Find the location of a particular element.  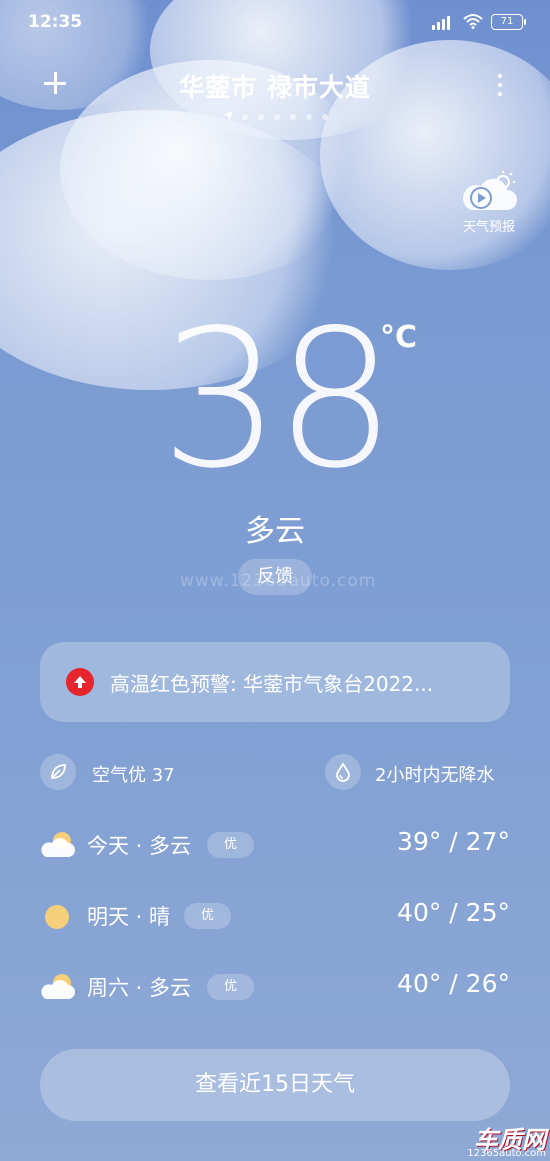

logo-sub: 12365auto.com is located at coordinates (506, 1153).